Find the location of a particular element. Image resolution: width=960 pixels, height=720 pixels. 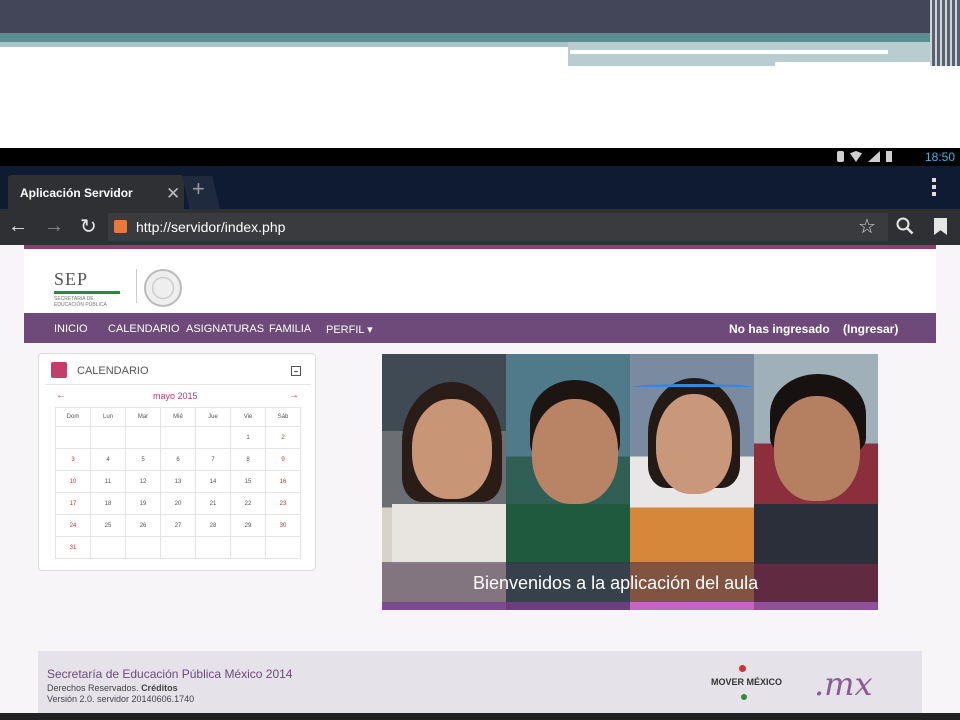

calendar-day: 15 is located at coordinates (248, 481).